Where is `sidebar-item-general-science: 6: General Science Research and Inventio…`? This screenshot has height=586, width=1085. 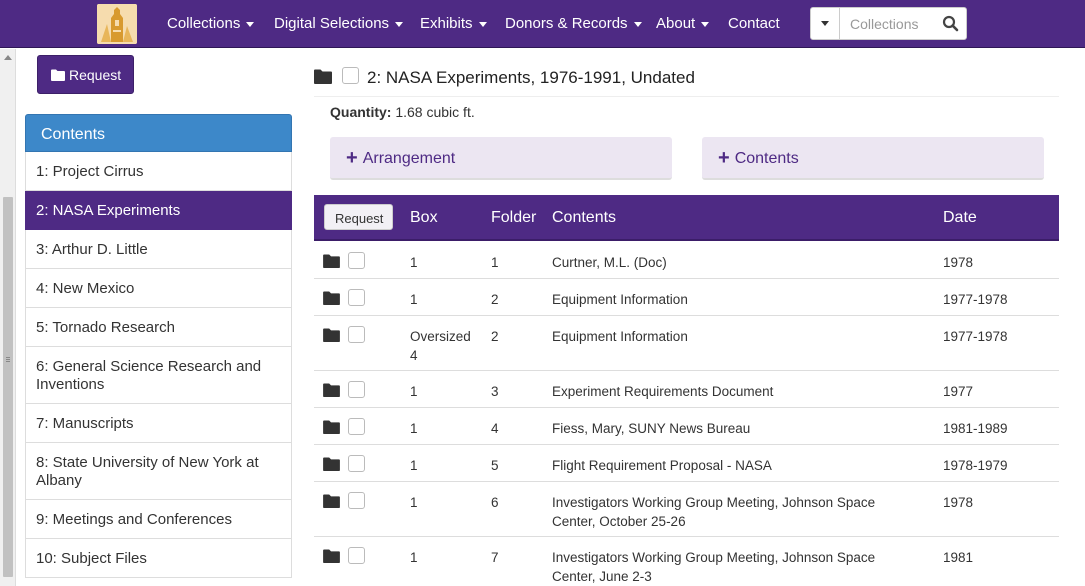
sidebar-item-general-science: 6: General Science Research and Inventio… is located at coordinates (158, 375).